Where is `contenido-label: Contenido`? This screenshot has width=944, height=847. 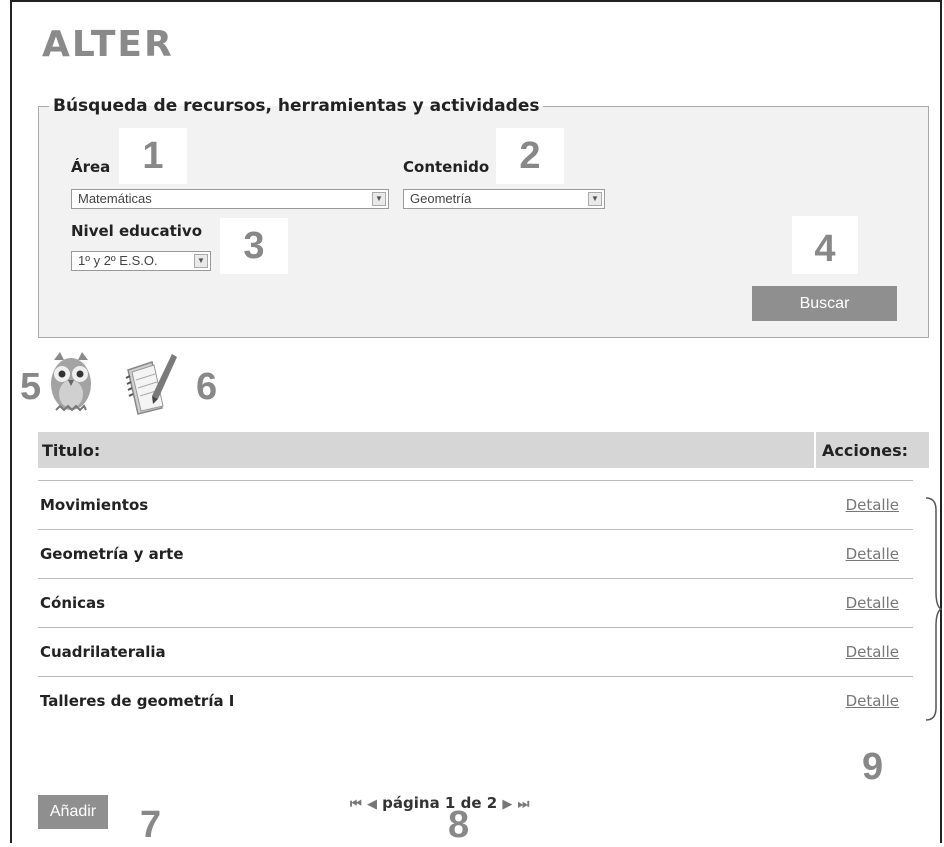 contenido-label: Contenido is located at coordinates (446, 167).